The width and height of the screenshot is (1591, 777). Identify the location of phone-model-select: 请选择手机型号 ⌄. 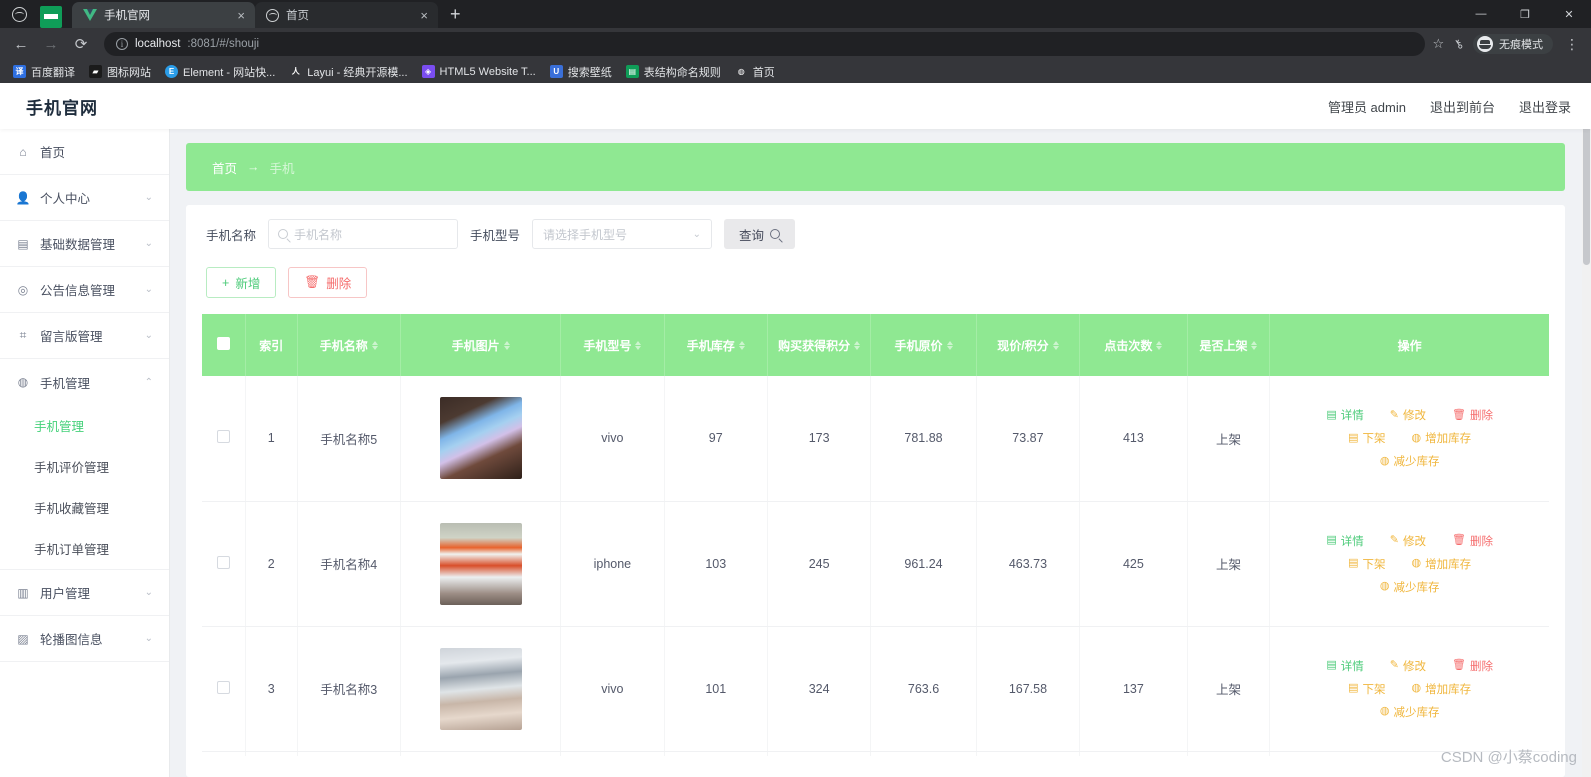
(622, 234).